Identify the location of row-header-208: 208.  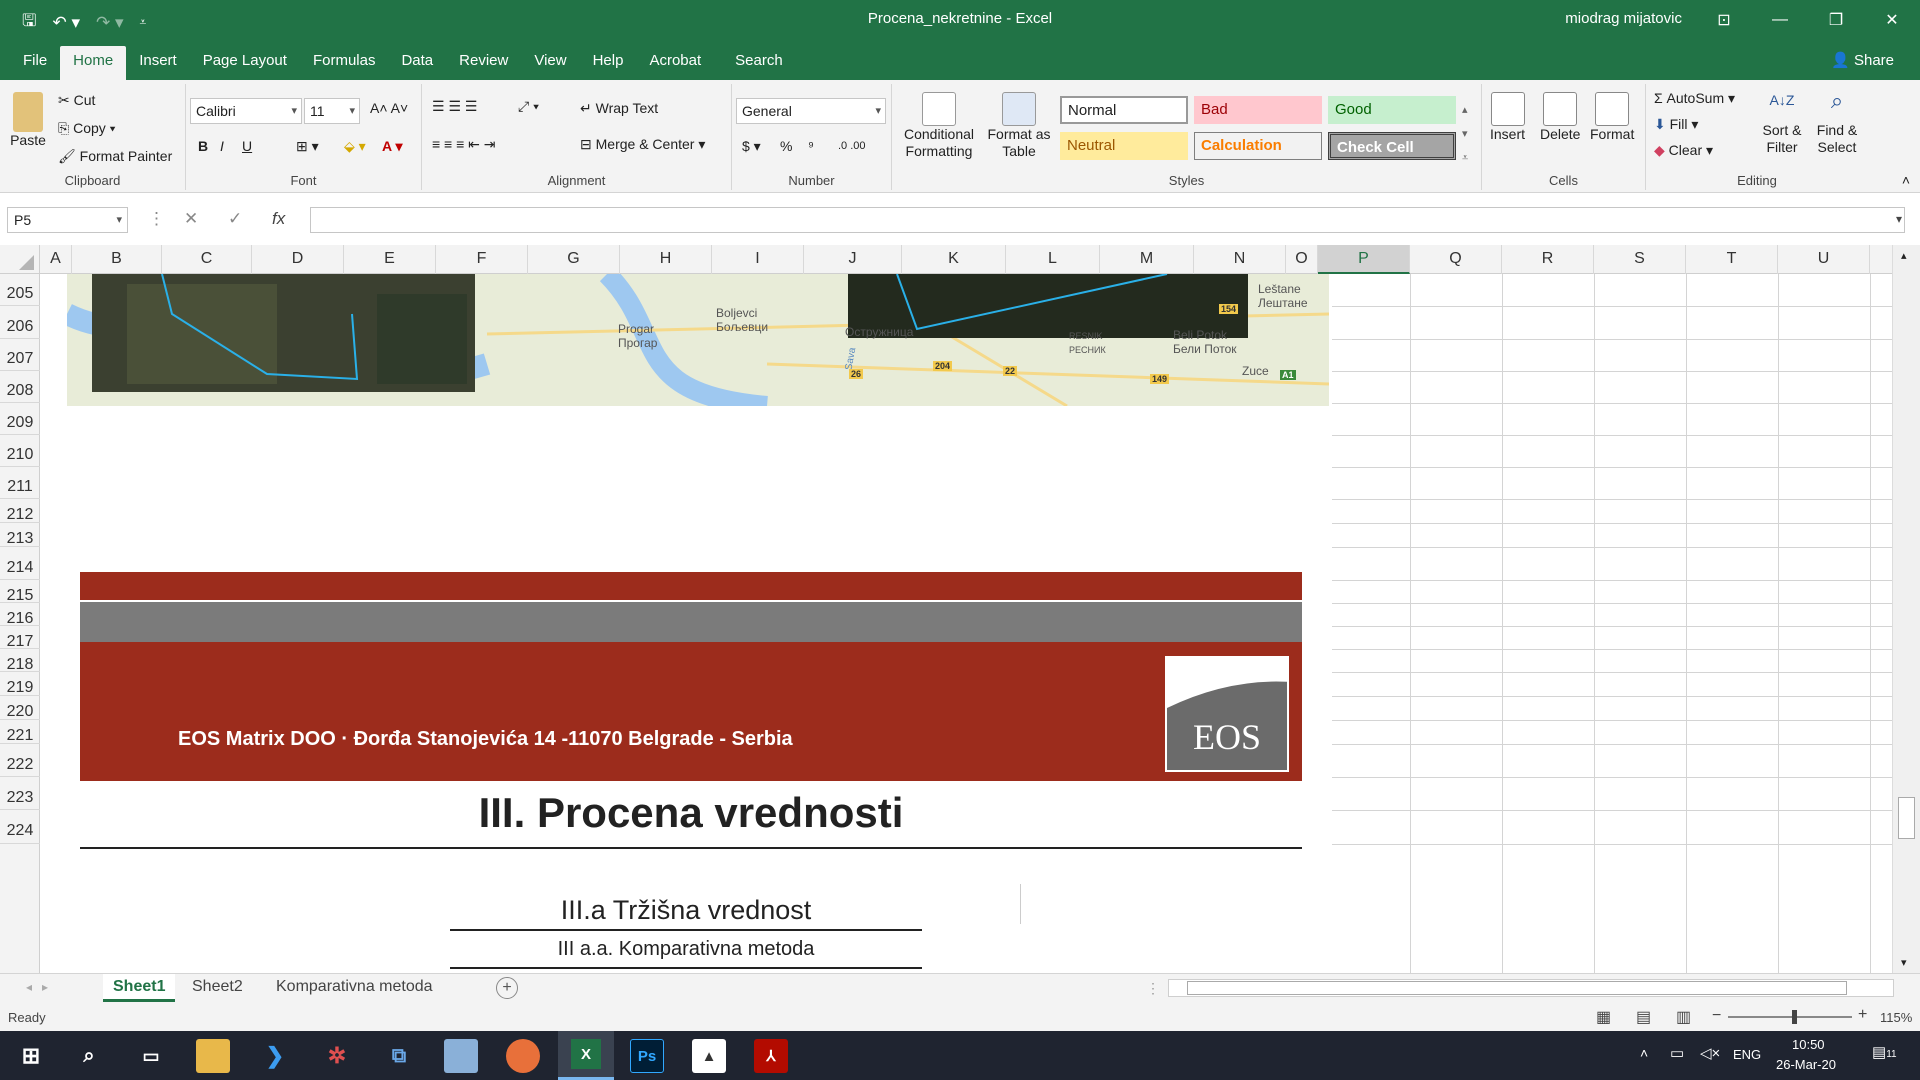
(20, 387).